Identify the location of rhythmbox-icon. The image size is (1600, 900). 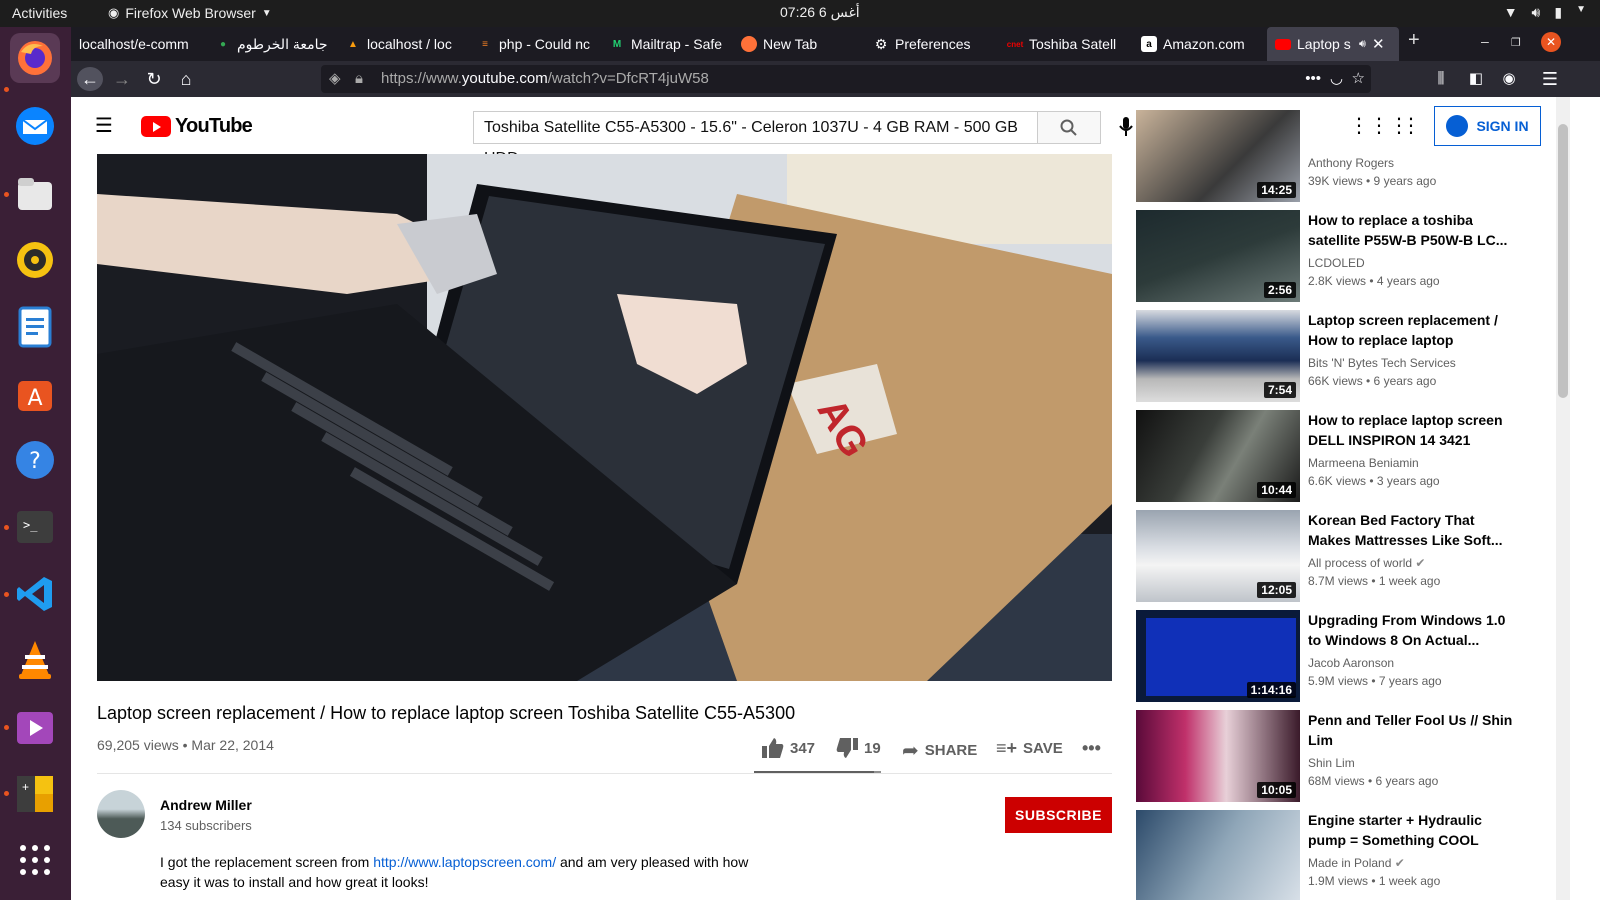
(35, 260).